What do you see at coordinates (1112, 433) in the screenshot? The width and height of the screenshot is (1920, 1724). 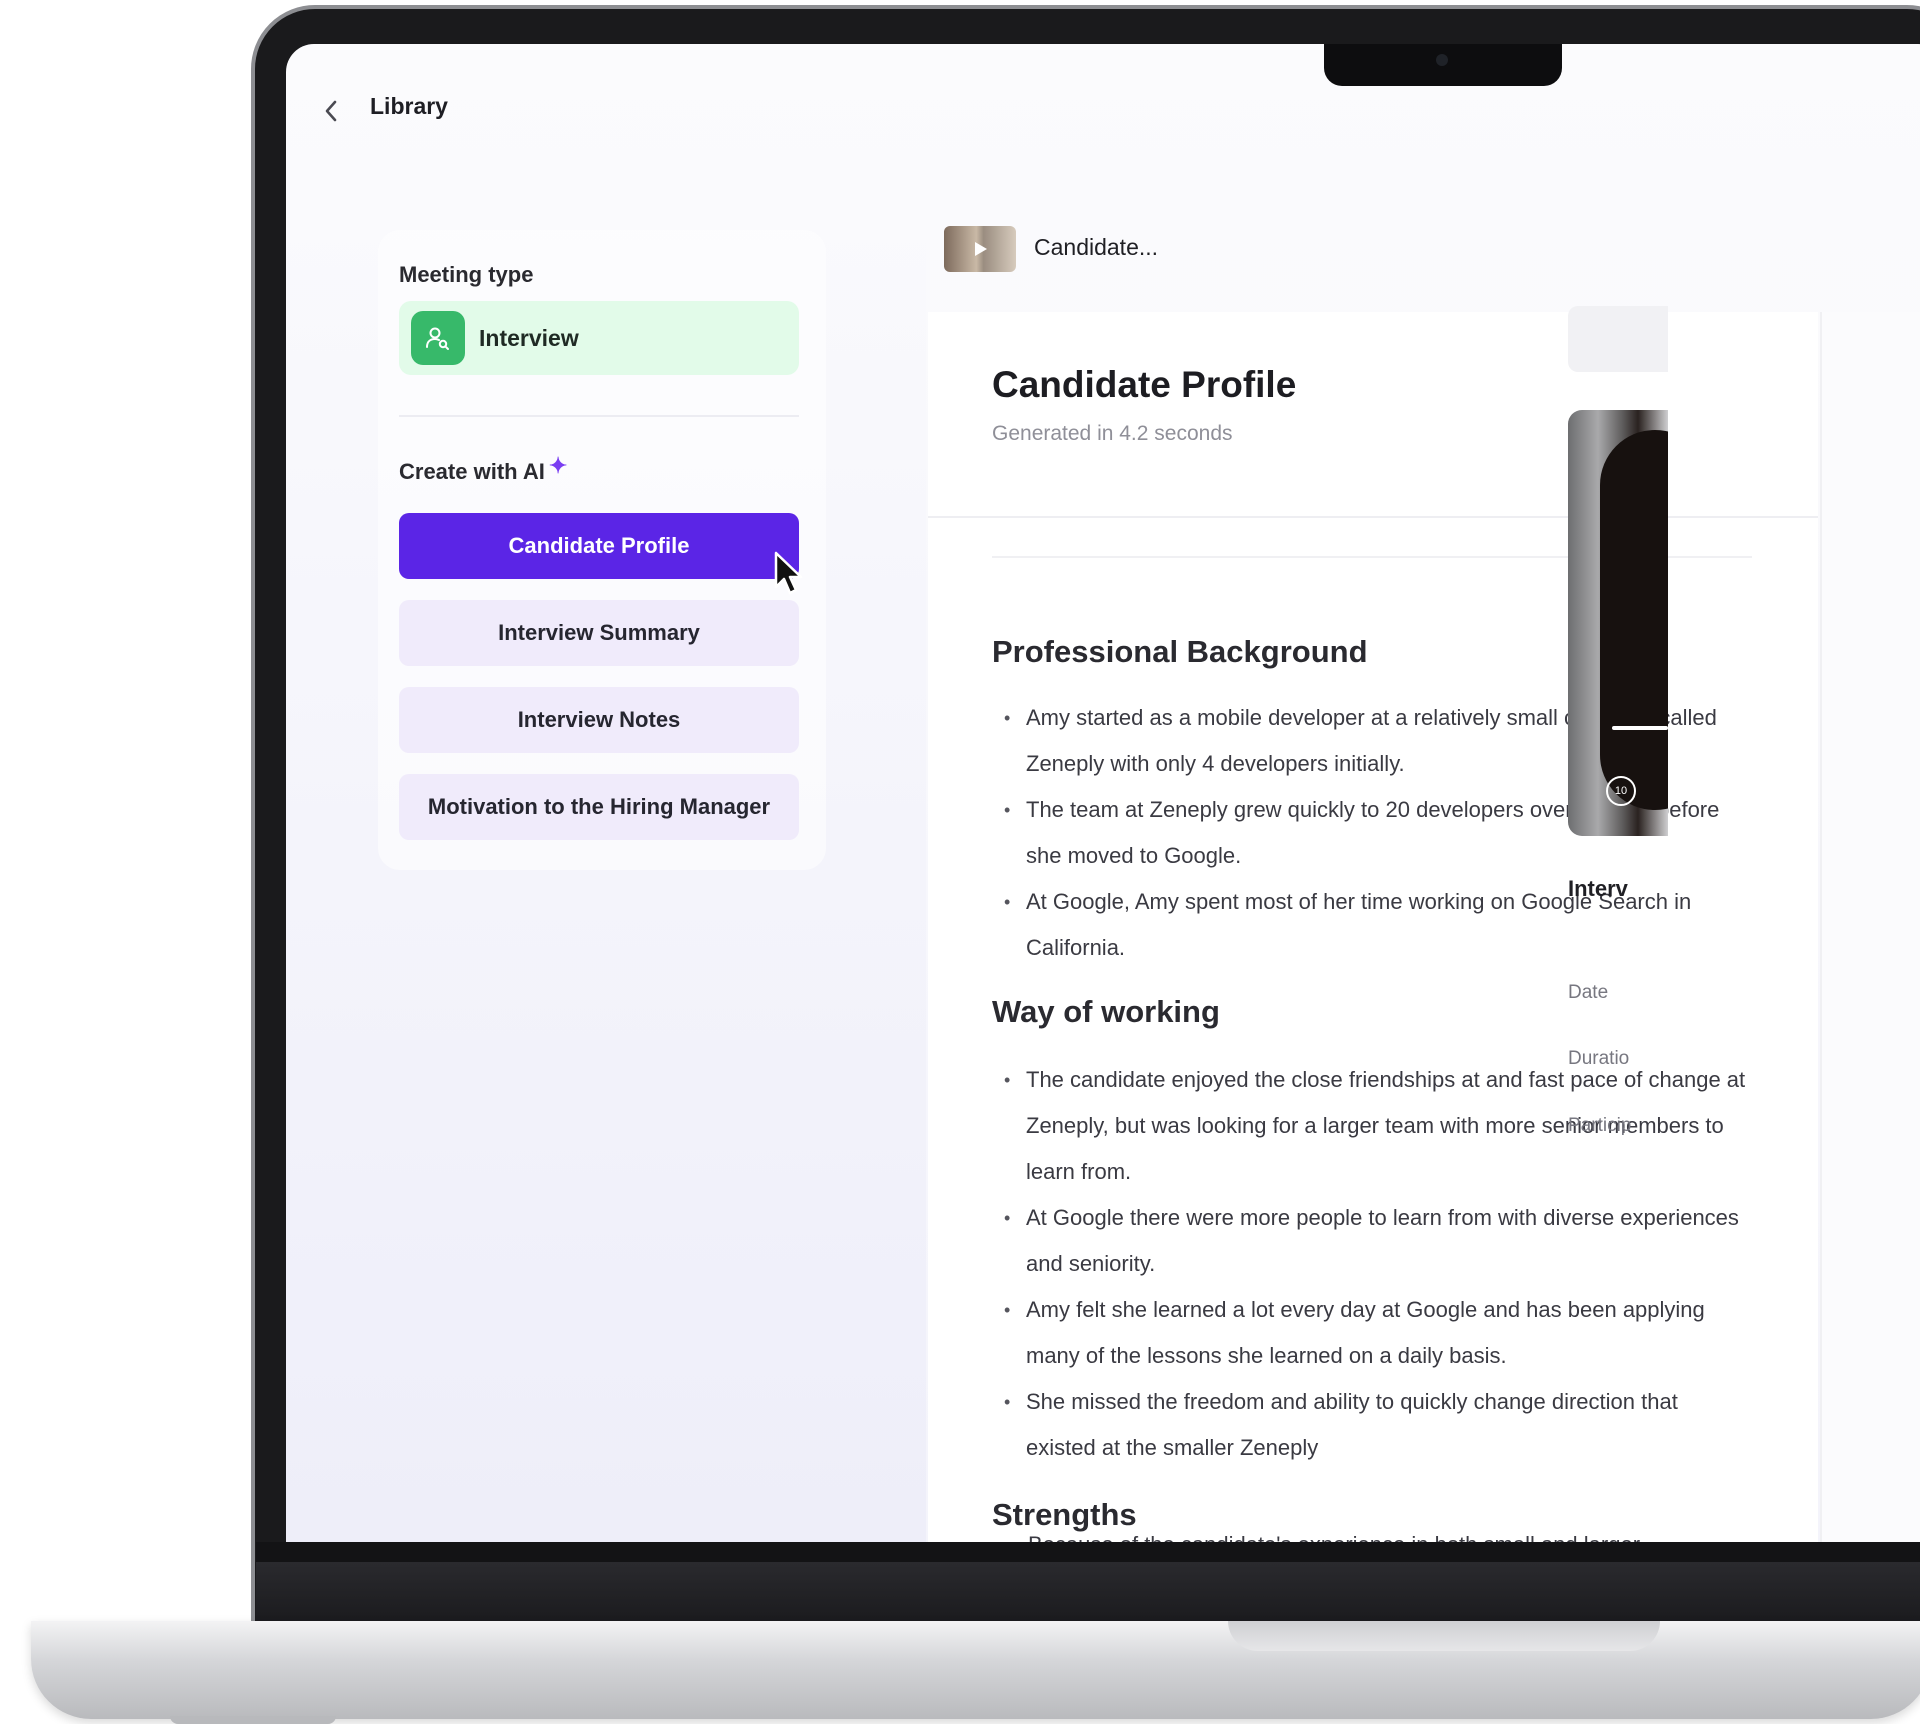 I see `document-subtitle: Generated in 4.2 seconds` at bounding box center [1112, 433].